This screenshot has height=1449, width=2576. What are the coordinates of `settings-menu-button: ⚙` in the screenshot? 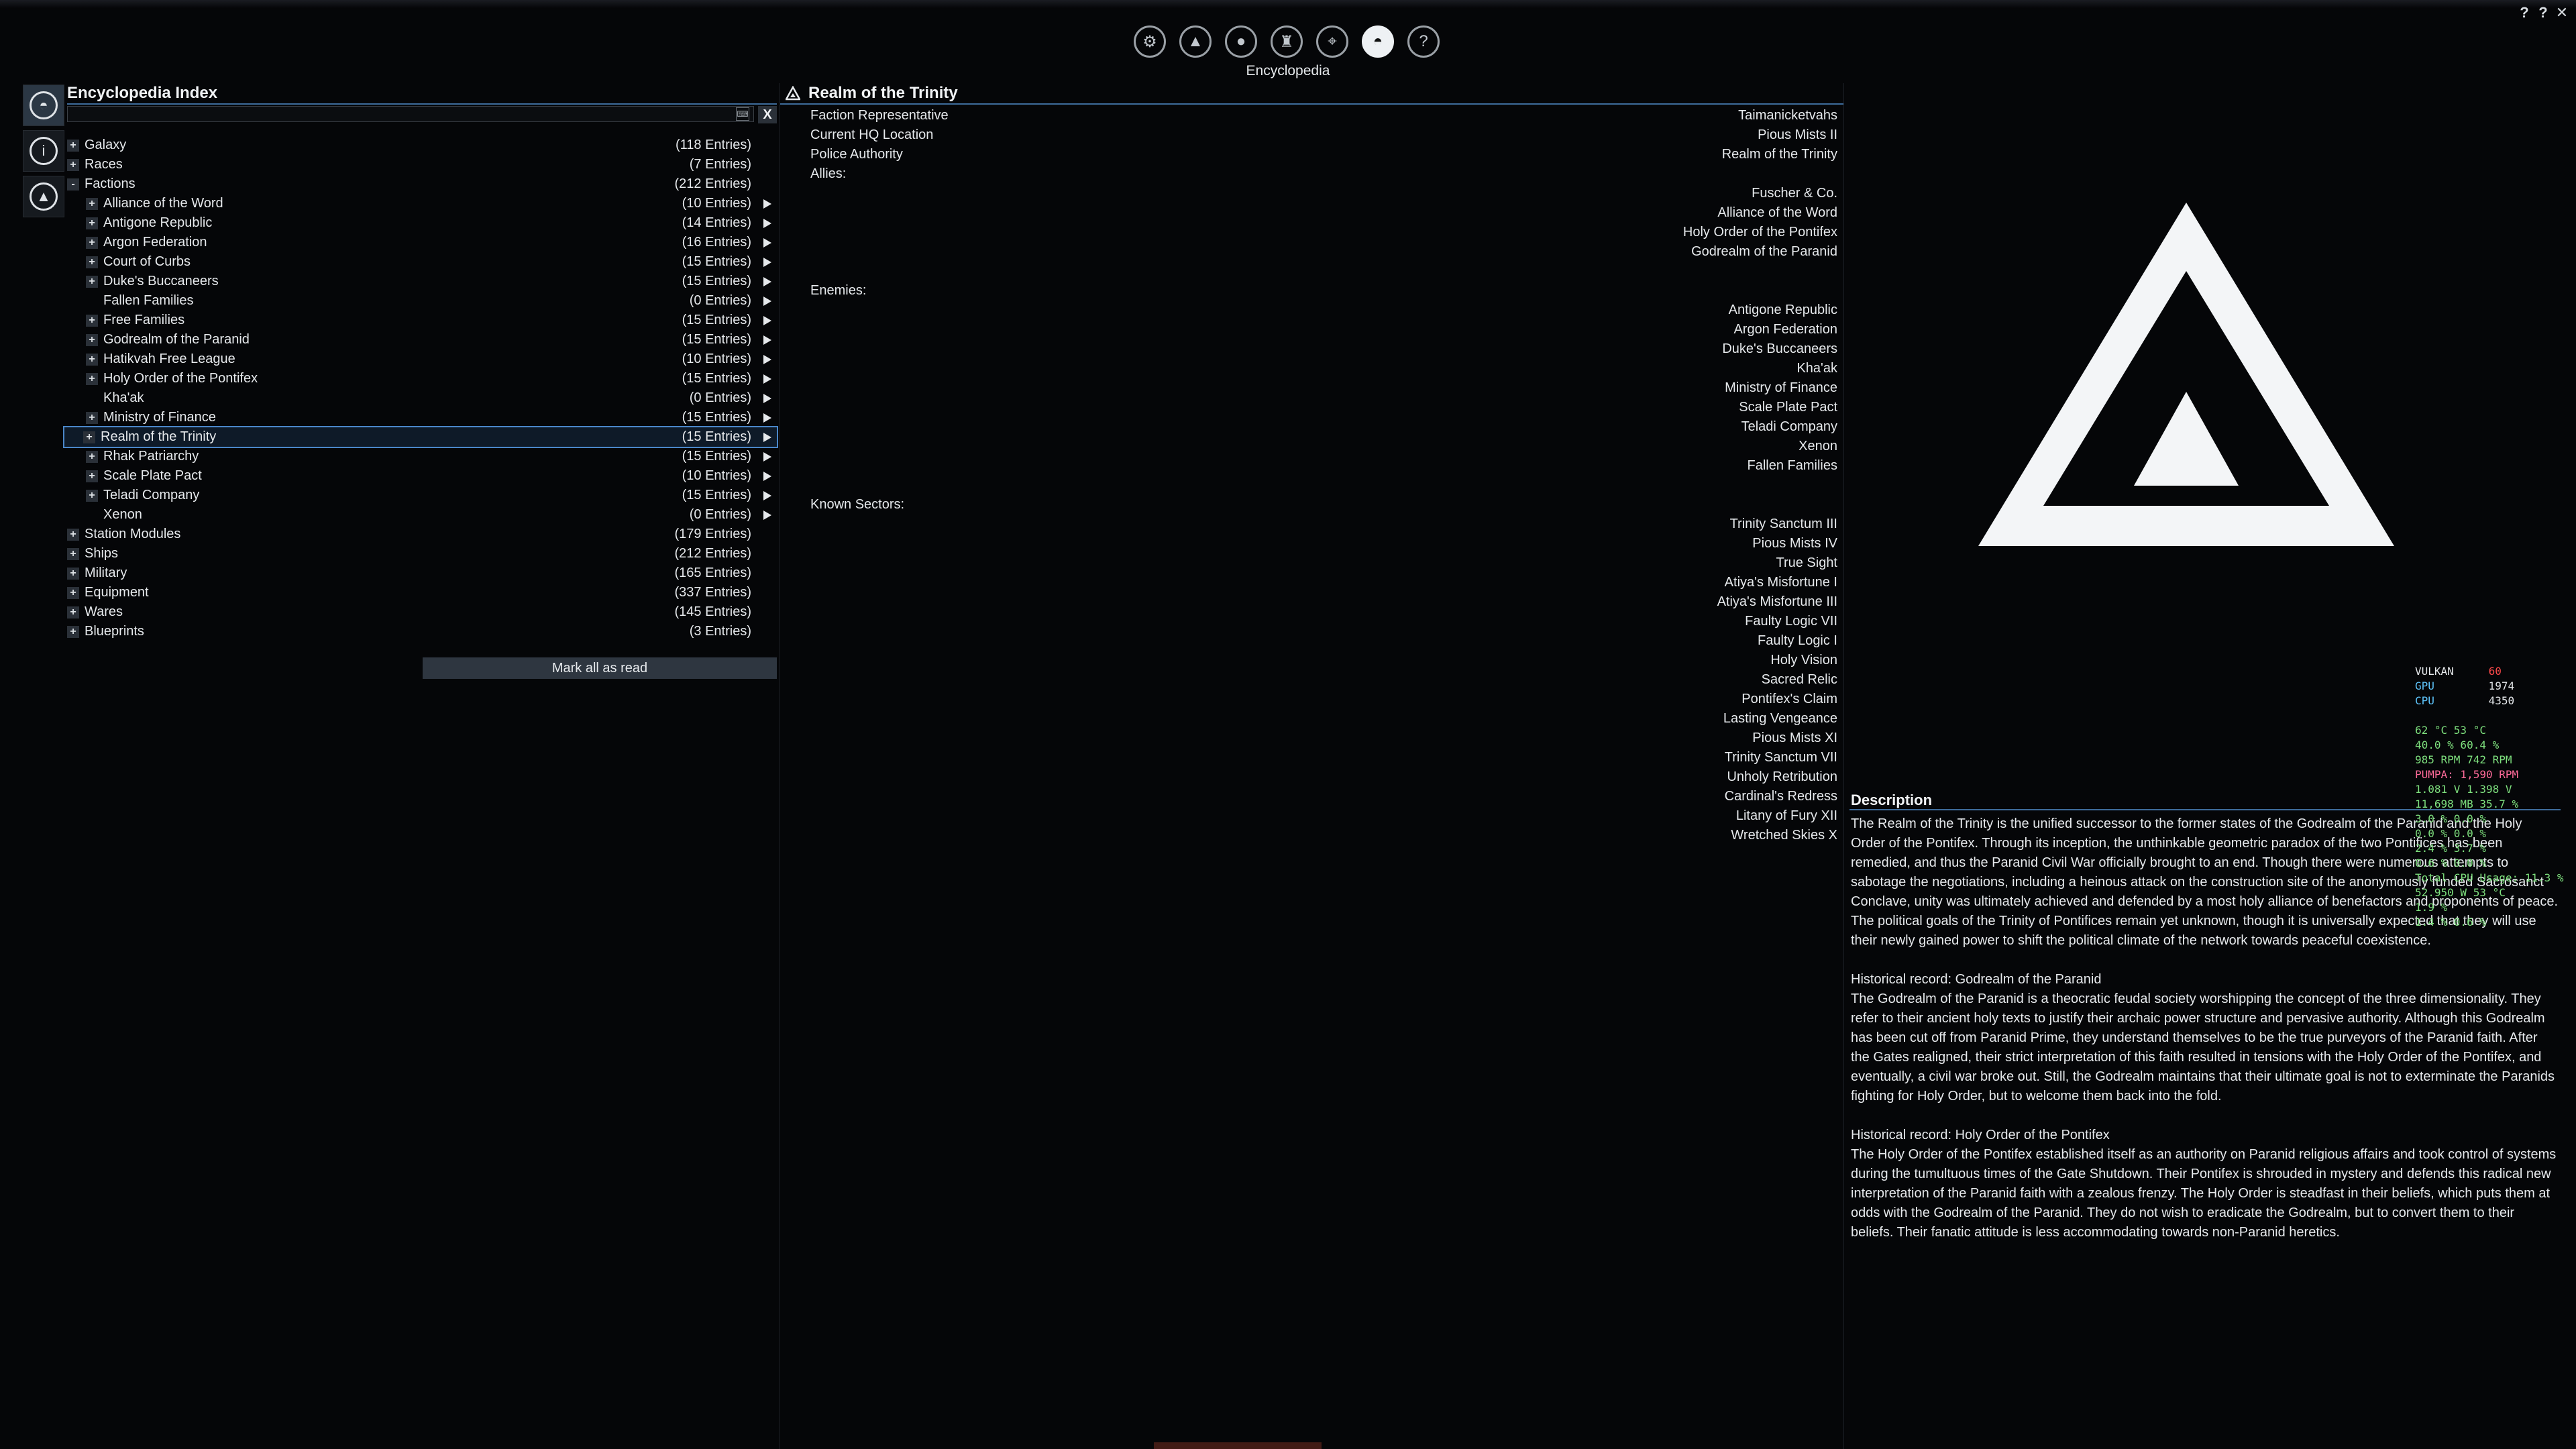 It's located at (1150, 41).